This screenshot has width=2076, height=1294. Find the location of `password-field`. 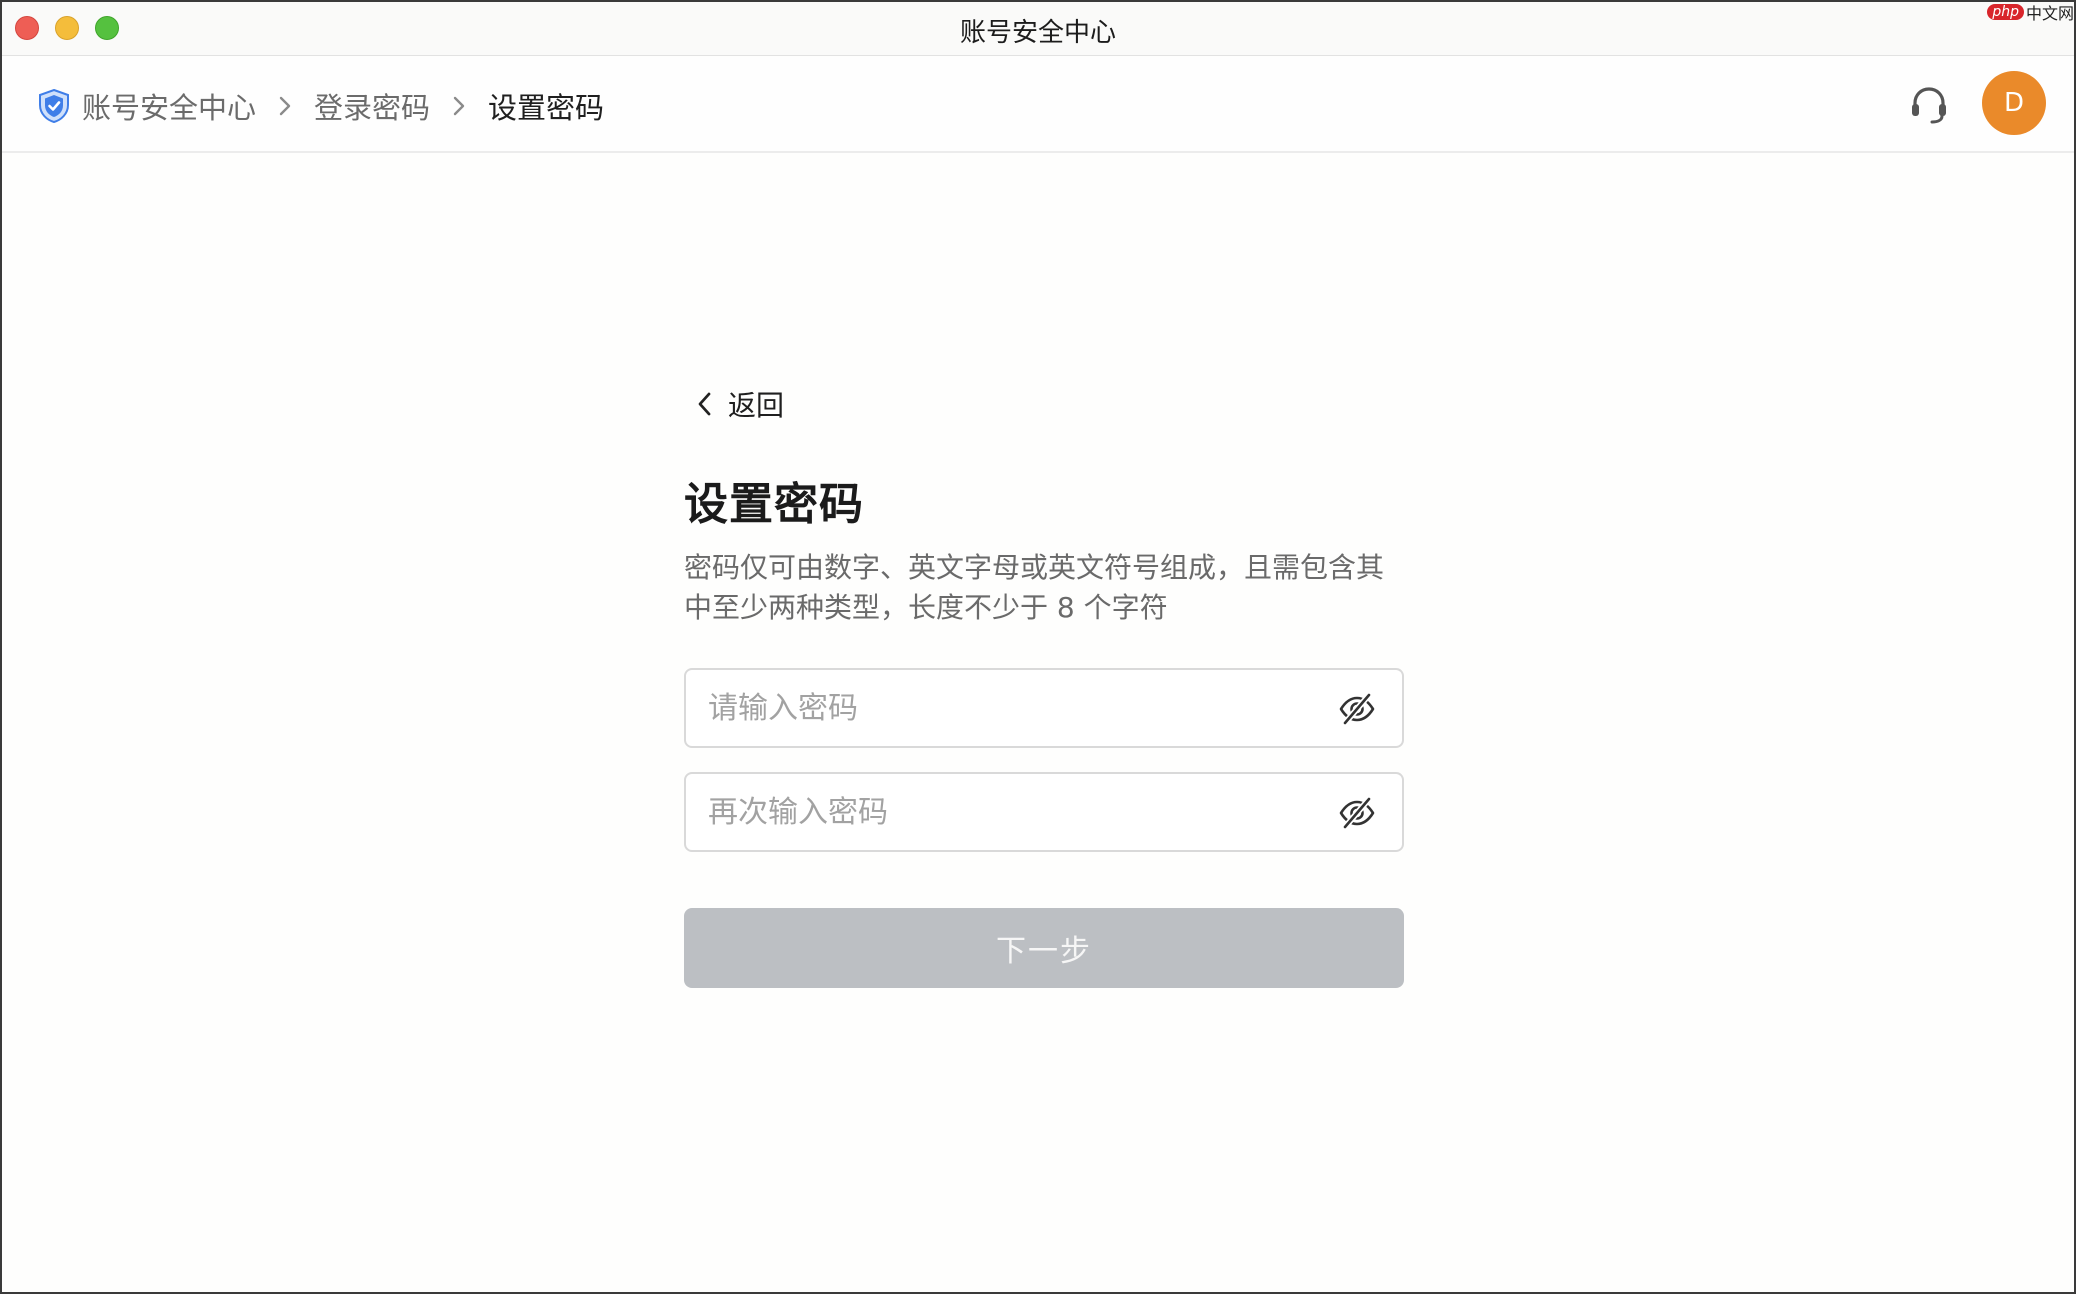

password-field is located at coordinates (1044, 708).